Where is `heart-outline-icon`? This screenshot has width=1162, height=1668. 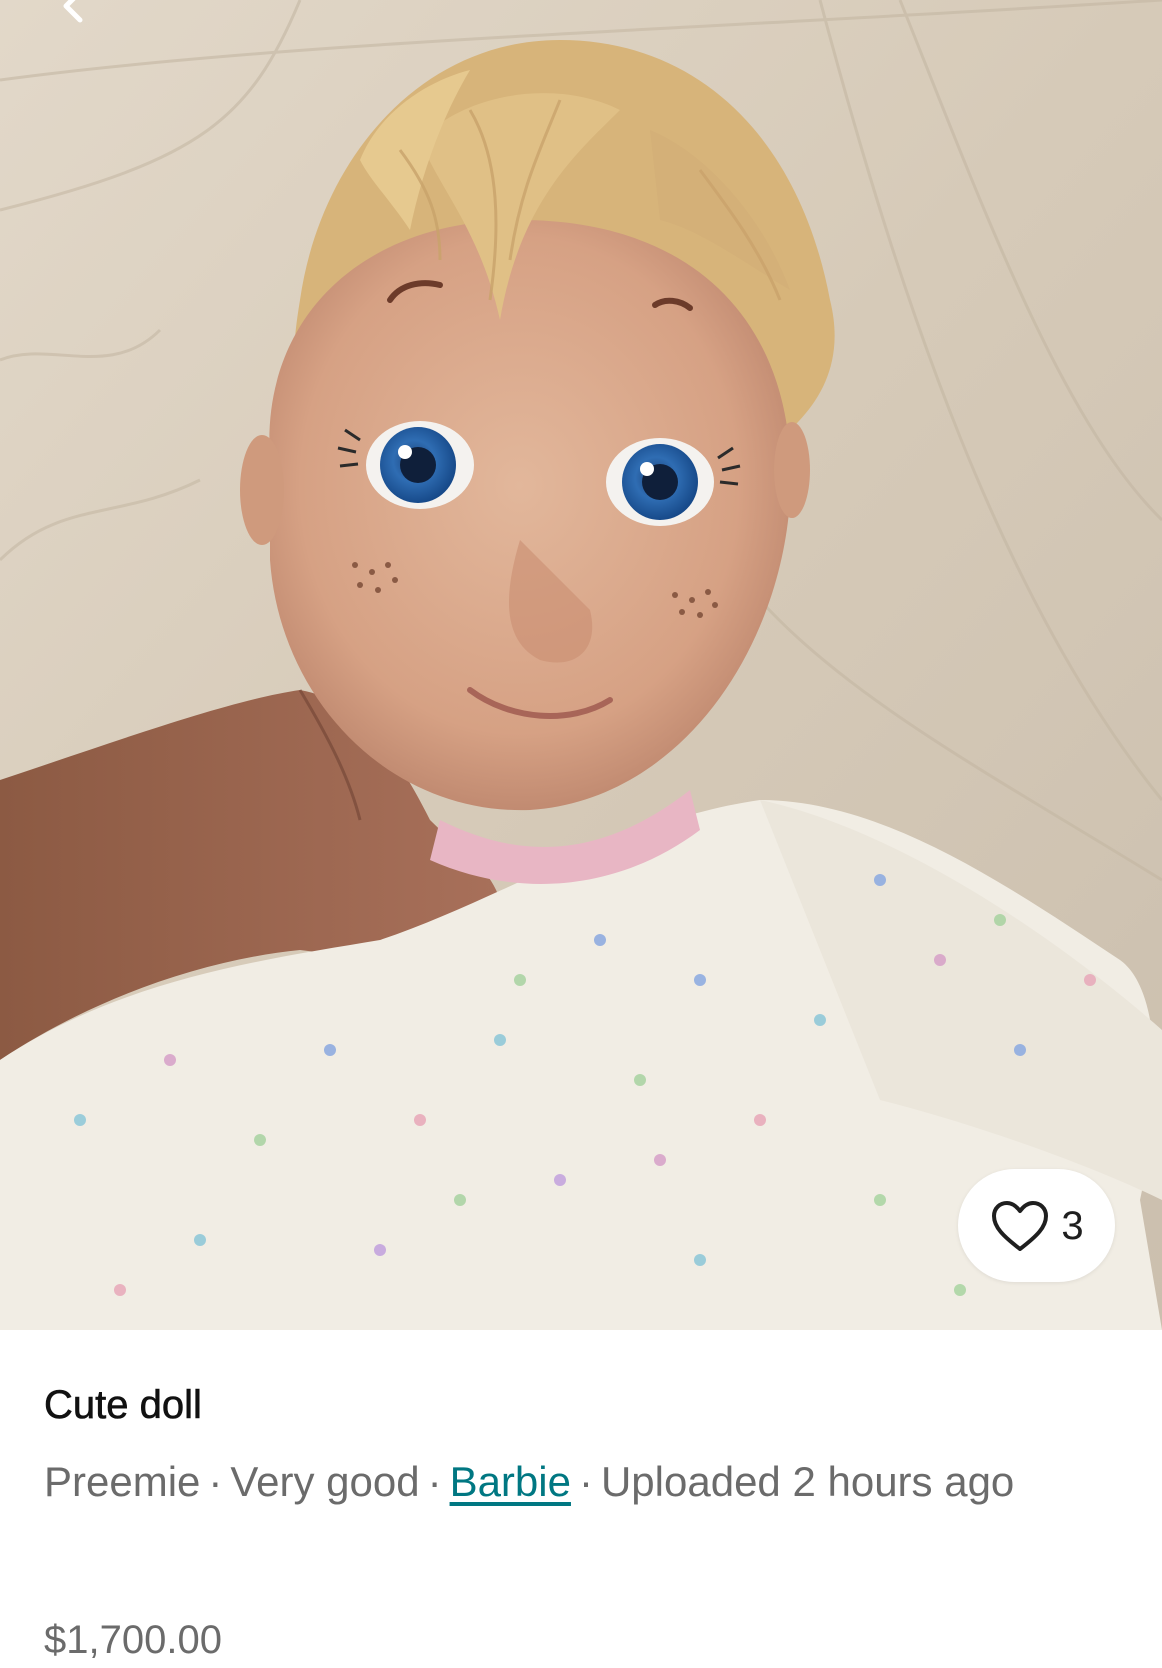
heart-outline-icon is located at coordinates (1020, 1225).